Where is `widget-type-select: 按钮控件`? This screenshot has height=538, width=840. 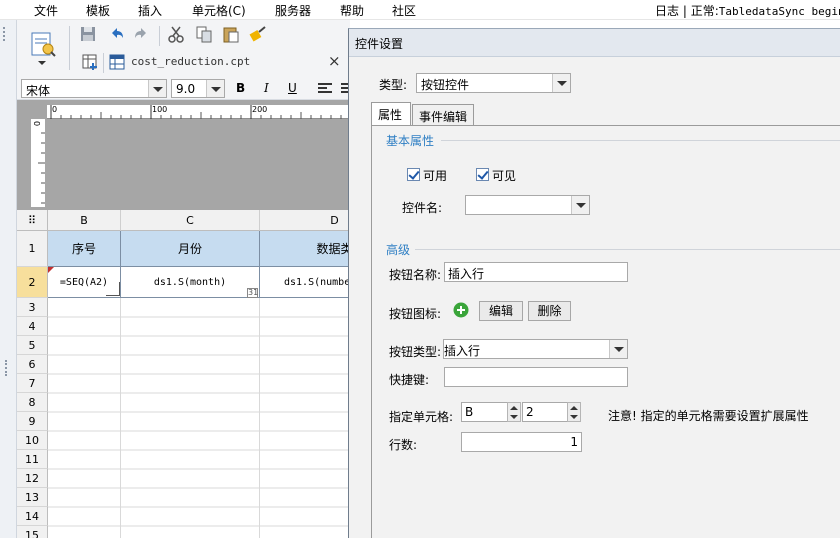 widget-type-select: 按钮控件 is located at coordinates (493, 83).